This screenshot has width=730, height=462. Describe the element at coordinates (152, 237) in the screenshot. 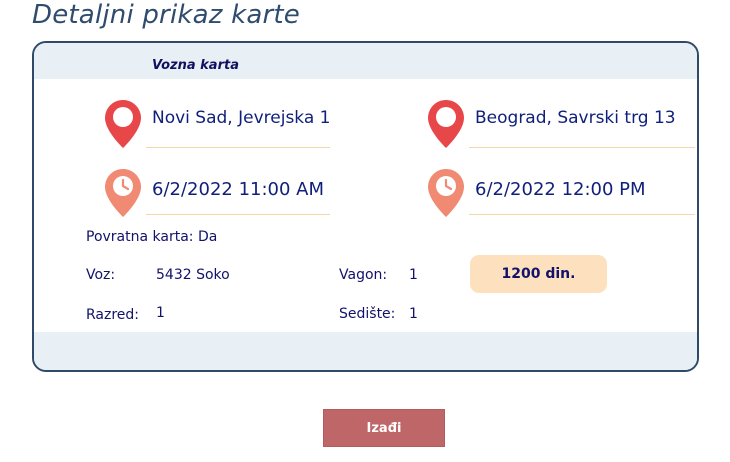

I see `return-ticket-text: Povratna karta: Da` at that location.